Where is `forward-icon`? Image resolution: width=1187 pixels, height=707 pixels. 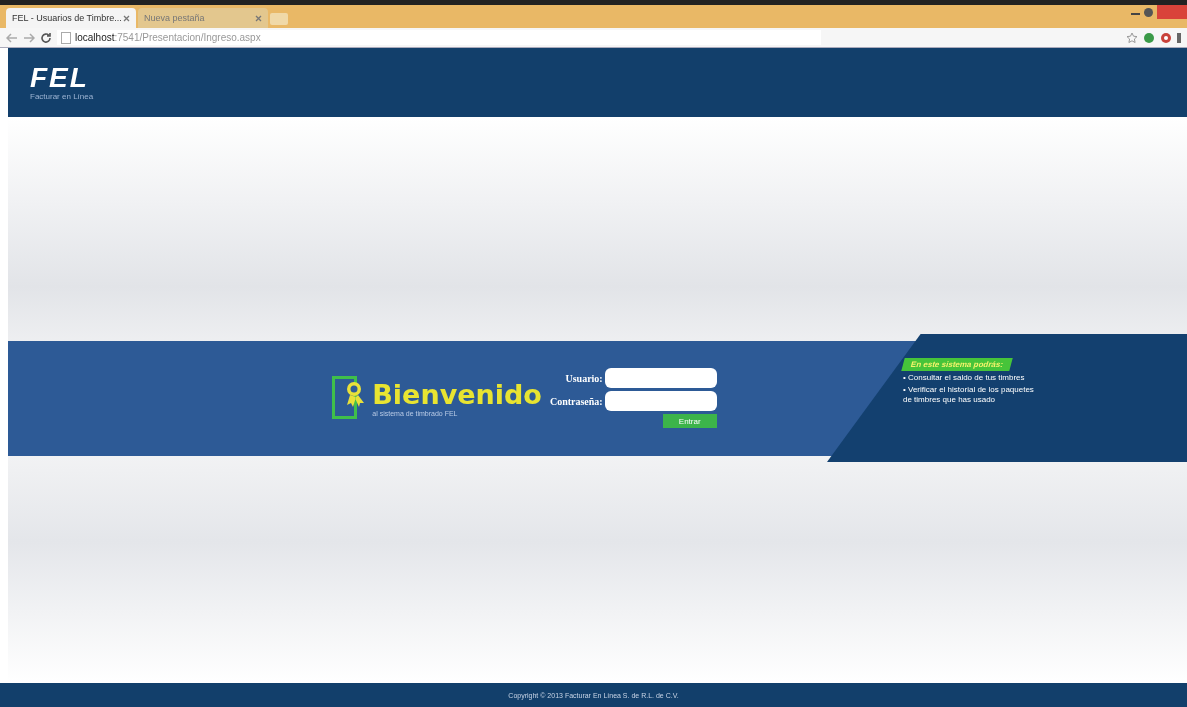
forward-icon is located at coordinates (29, 37).